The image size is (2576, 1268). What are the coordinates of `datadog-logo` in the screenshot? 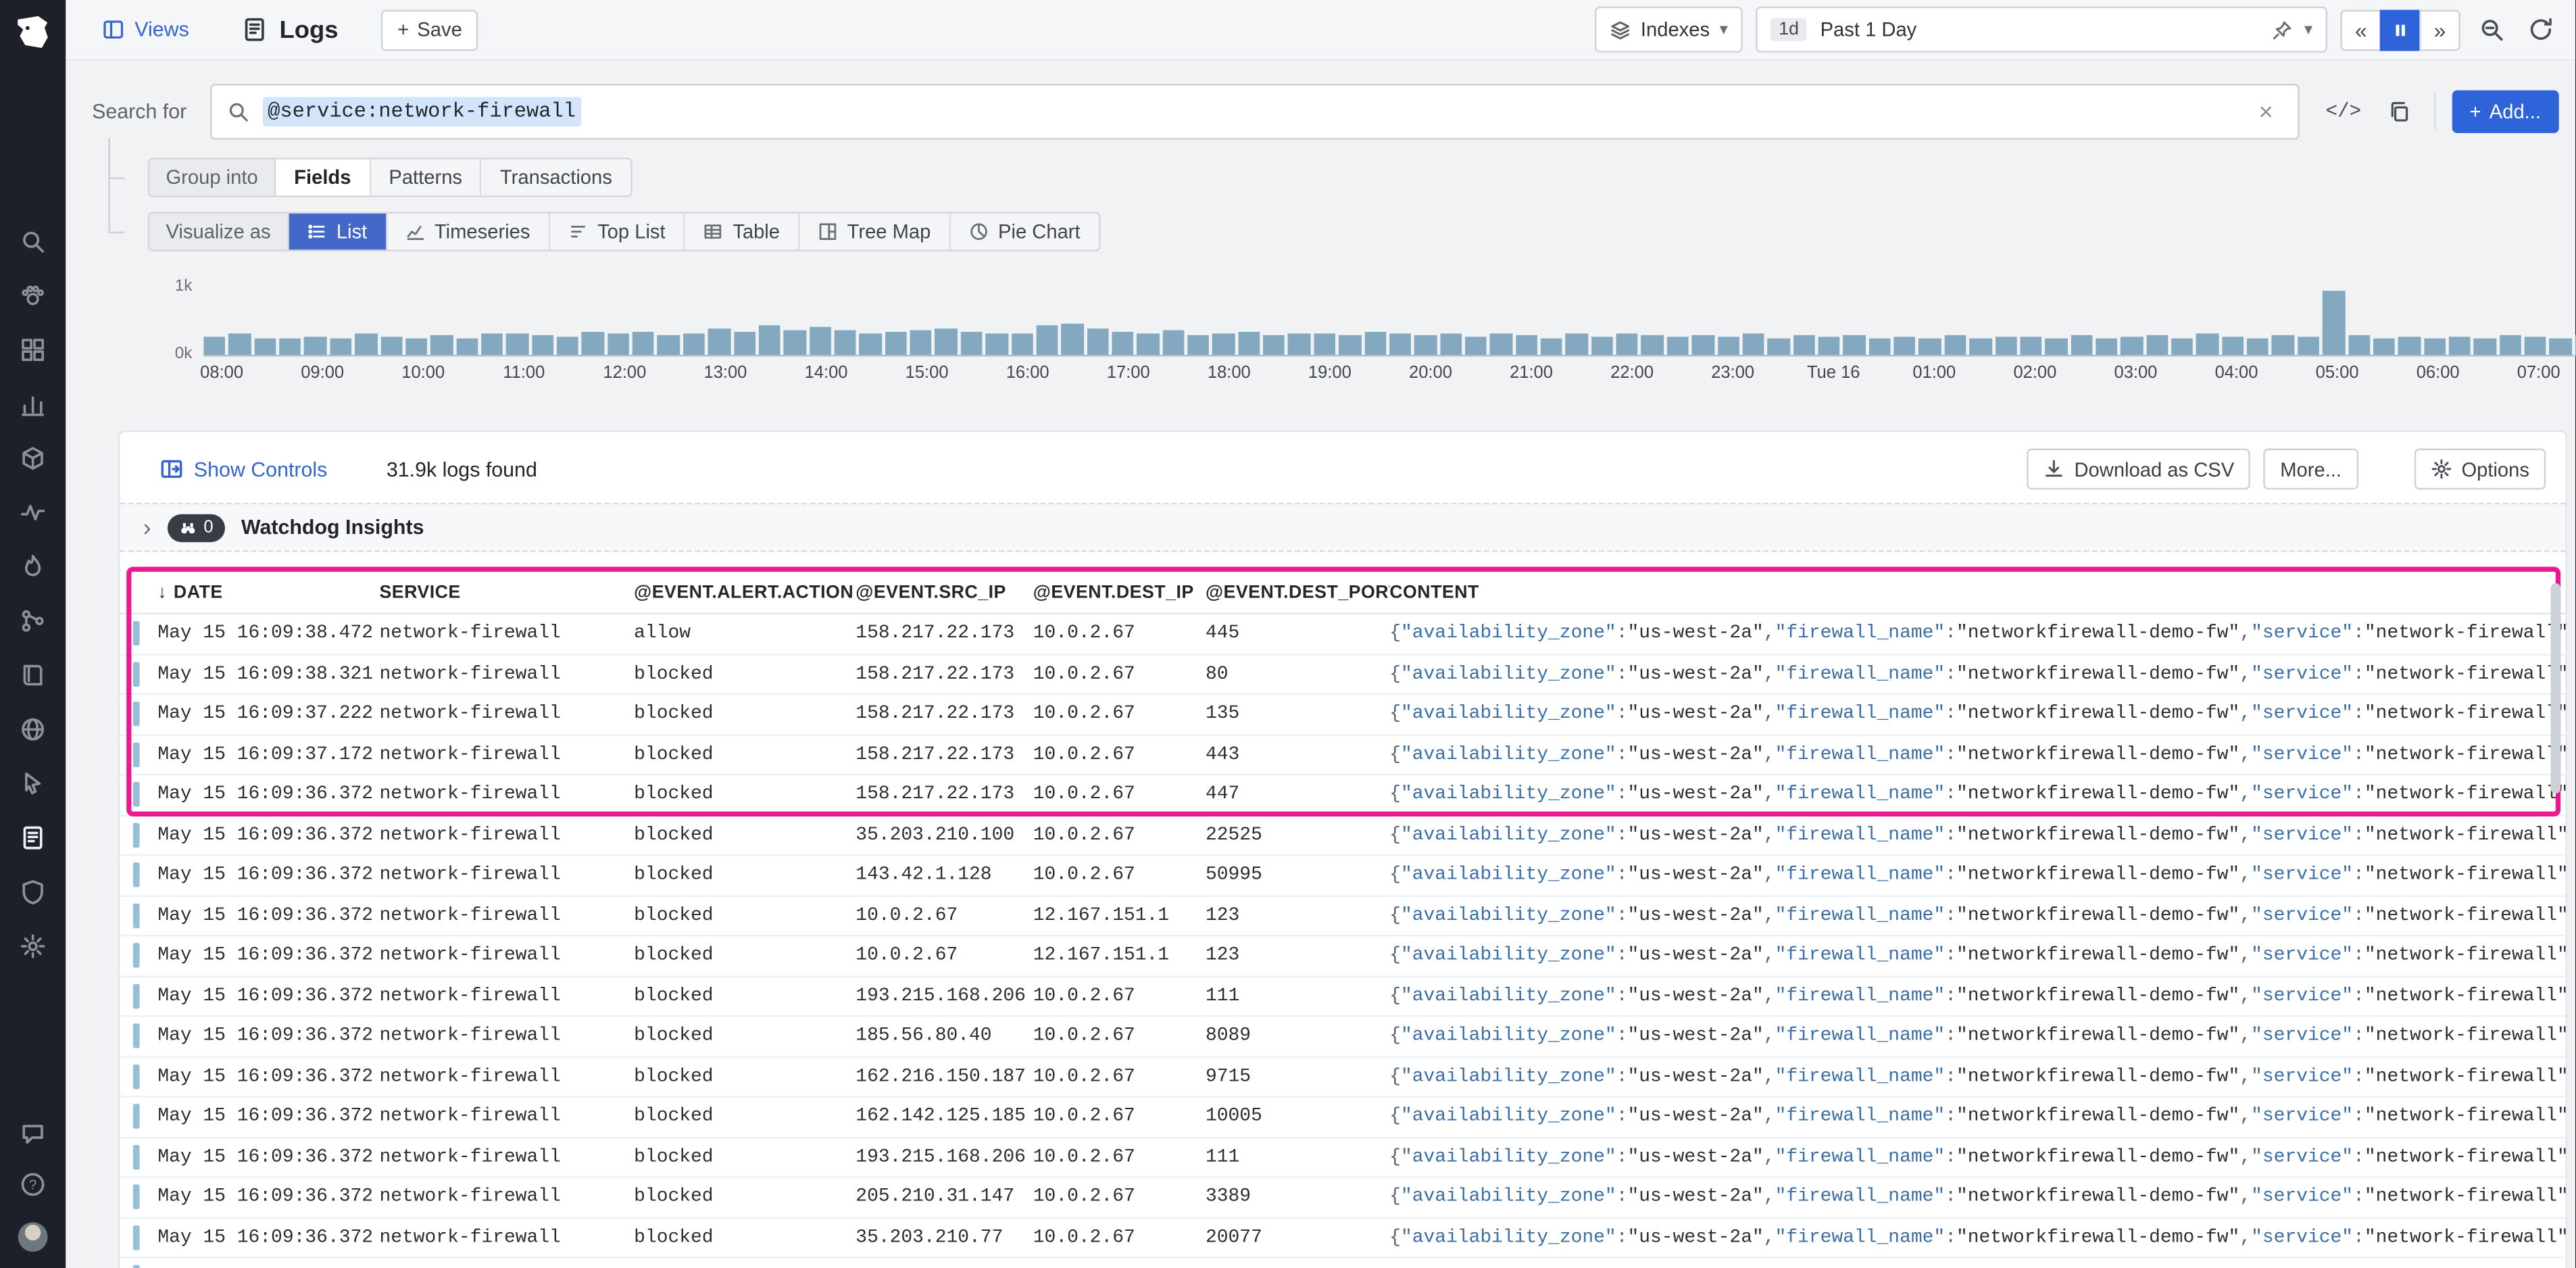 It's located at (33, 32).